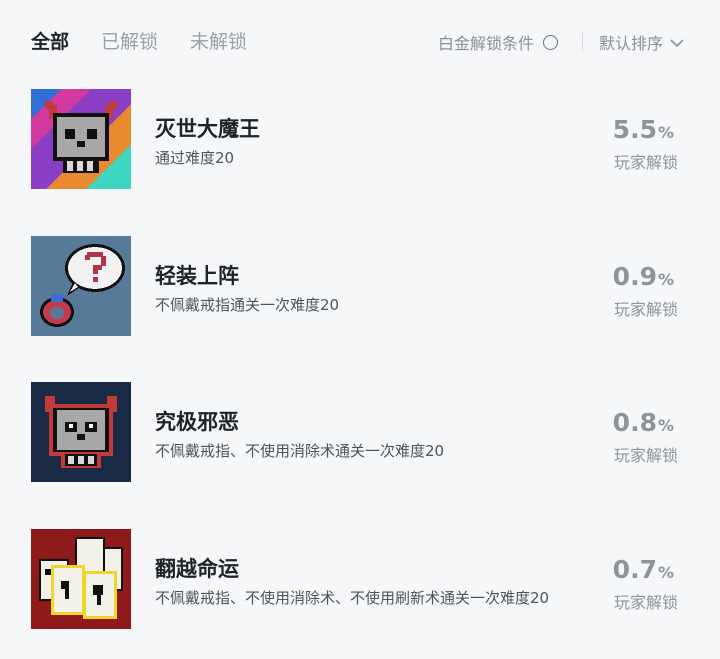 The height and width of the screenshot is (659, 720). What do you see at coordinates (81, 139) in the screenshot?
I see `demon-skull-icon` at bounding box center [81, 139].